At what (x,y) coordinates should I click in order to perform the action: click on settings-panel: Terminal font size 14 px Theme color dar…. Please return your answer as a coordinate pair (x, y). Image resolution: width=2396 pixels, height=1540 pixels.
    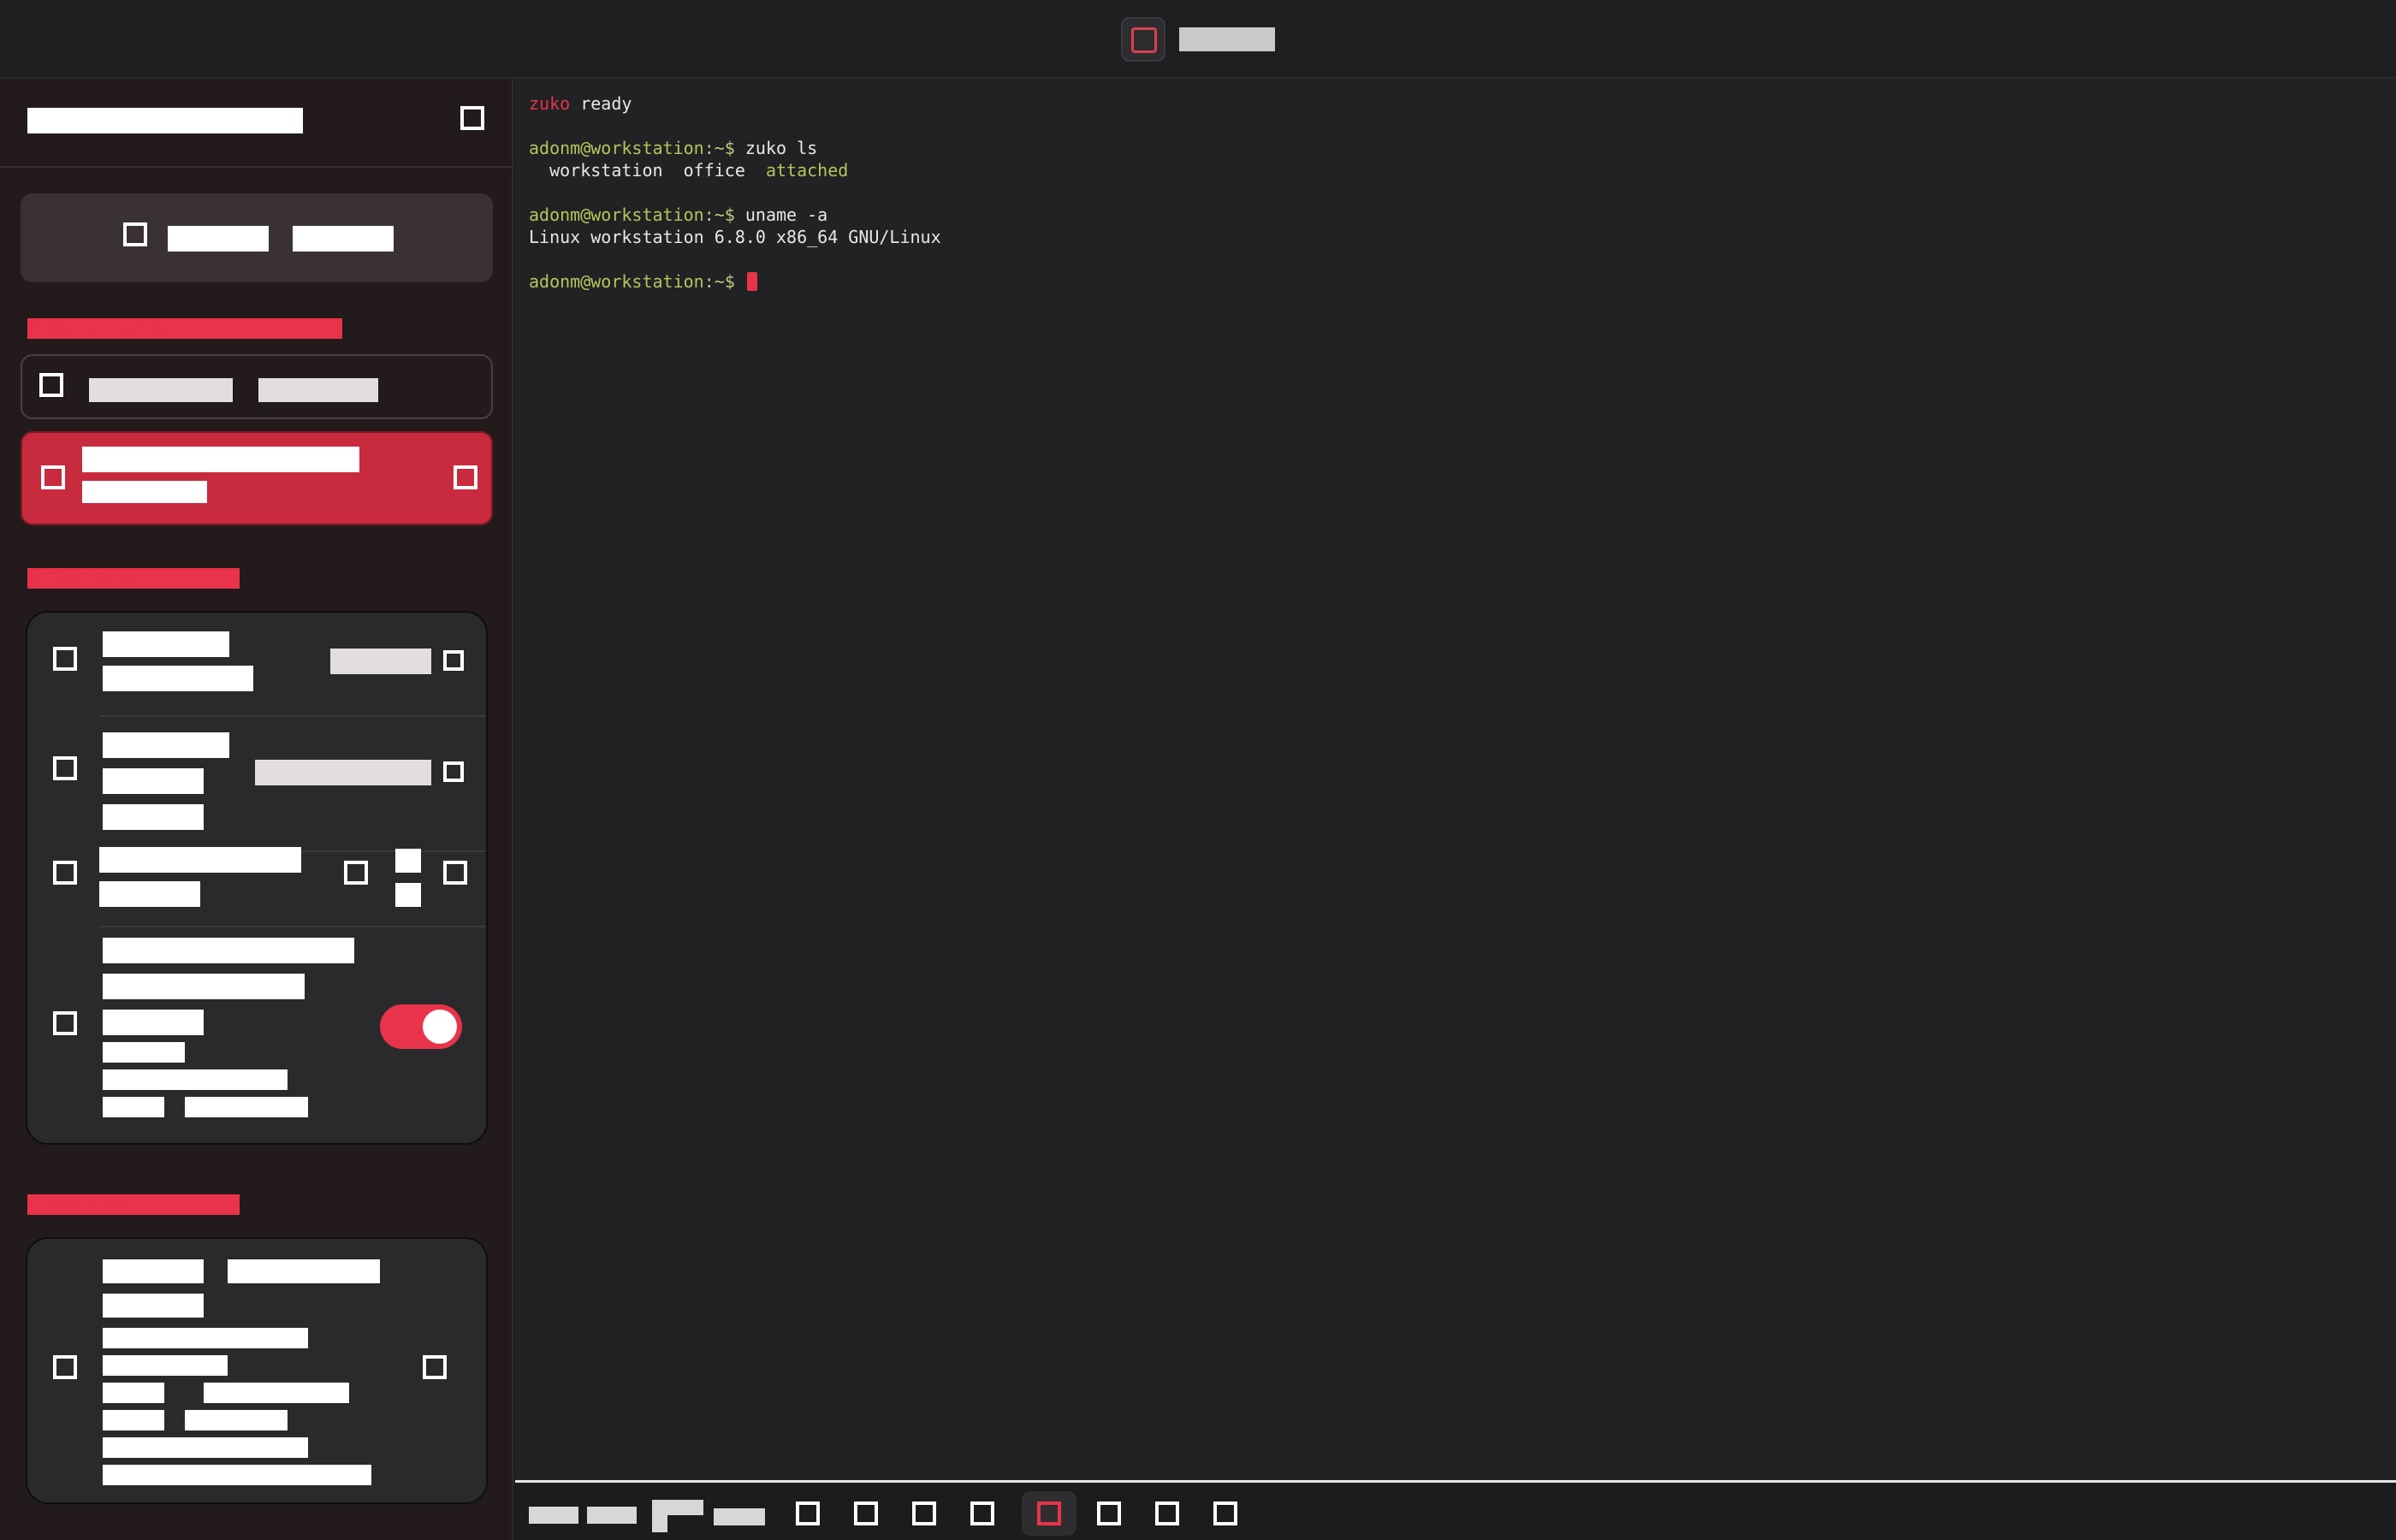
    Looking at the image, I should click on (257, 878).